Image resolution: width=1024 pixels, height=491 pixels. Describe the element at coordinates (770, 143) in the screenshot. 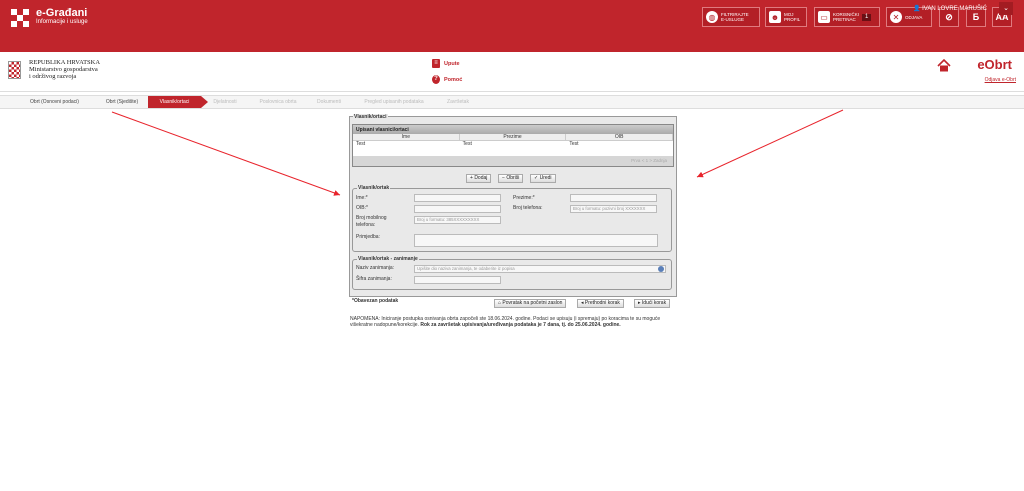

I see `annotation-arrow-right` at that location.